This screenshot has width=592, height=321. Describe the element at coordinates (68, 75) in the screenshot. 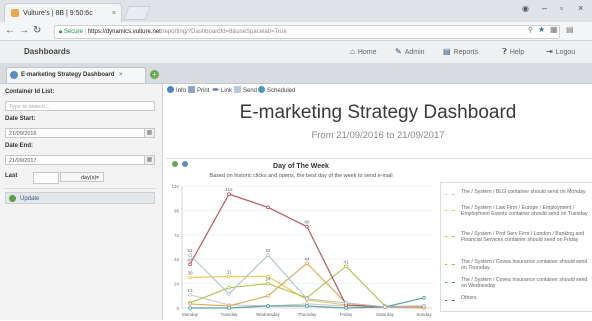

I see `dashboard-tab-label: E-marketing Strategy Dashboard` at that location.